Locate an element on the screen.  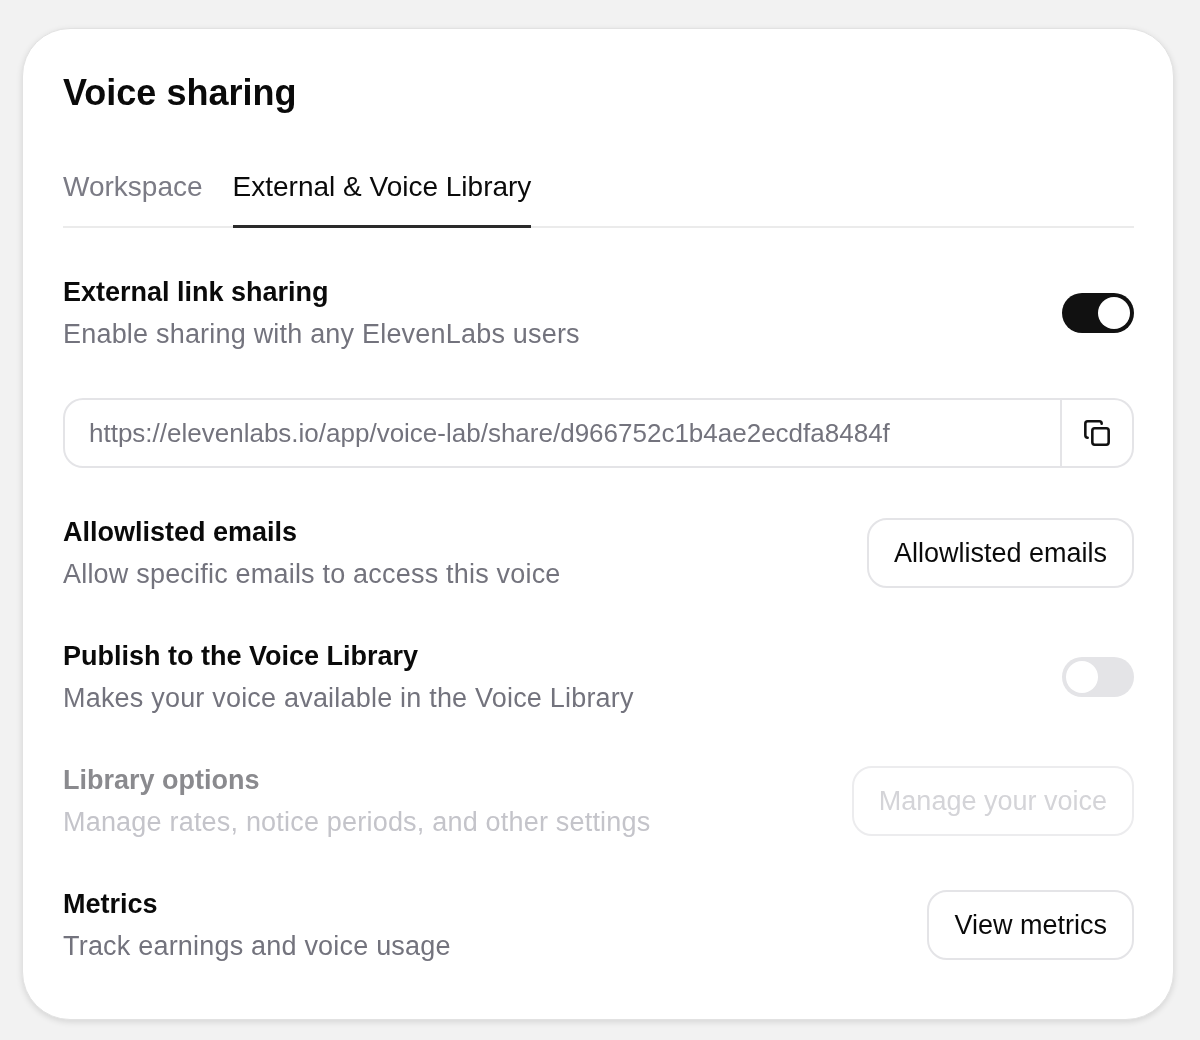
setting-title: Library options is located at coordinates (162, 780).